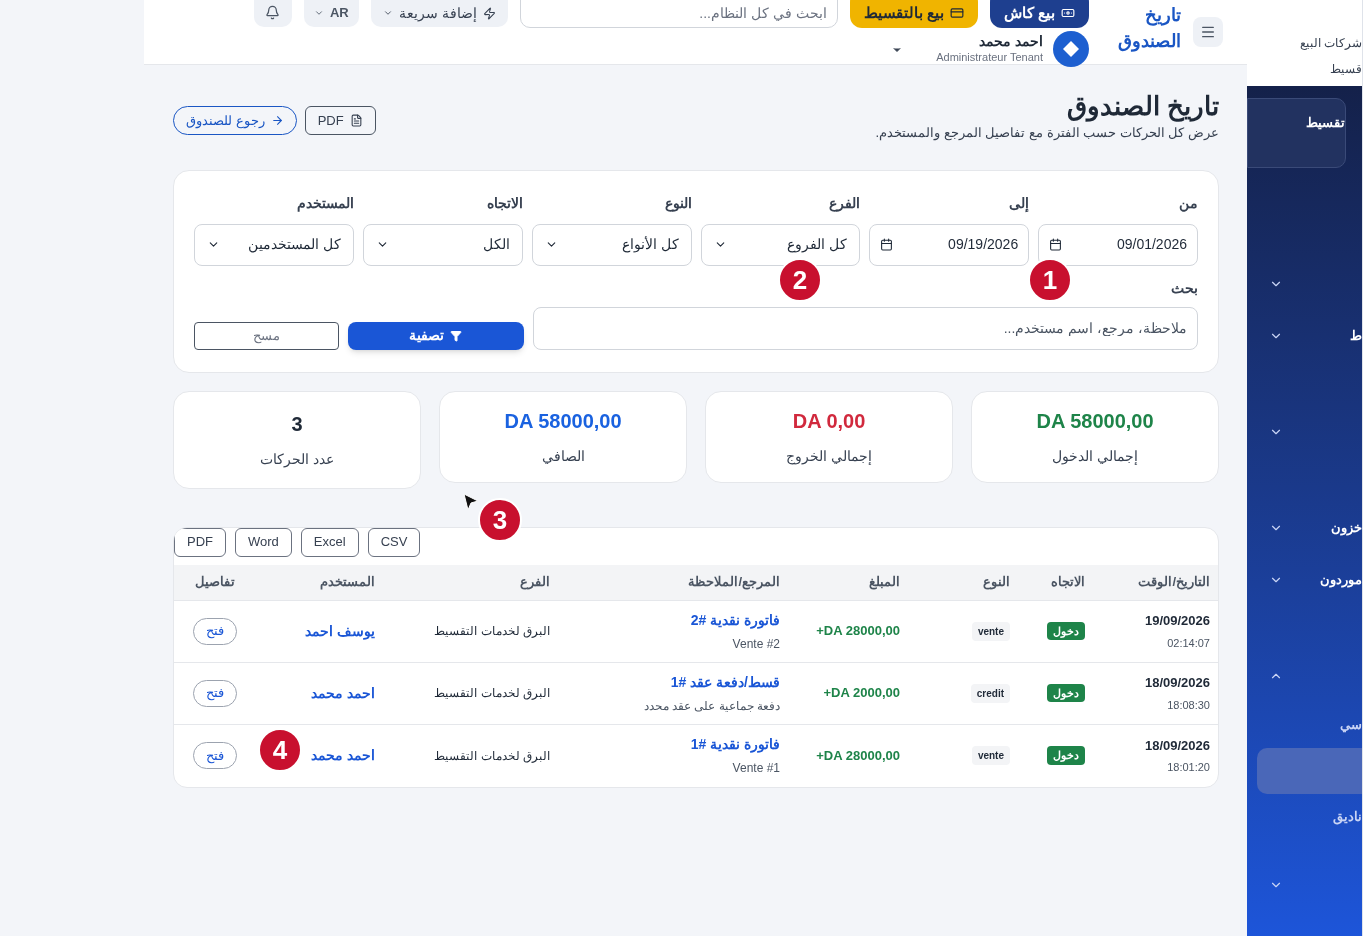  What do you see at coordinates (500, 520) in the screenshot?
I see `step-marker: 3` at bounding box center [500, 520].